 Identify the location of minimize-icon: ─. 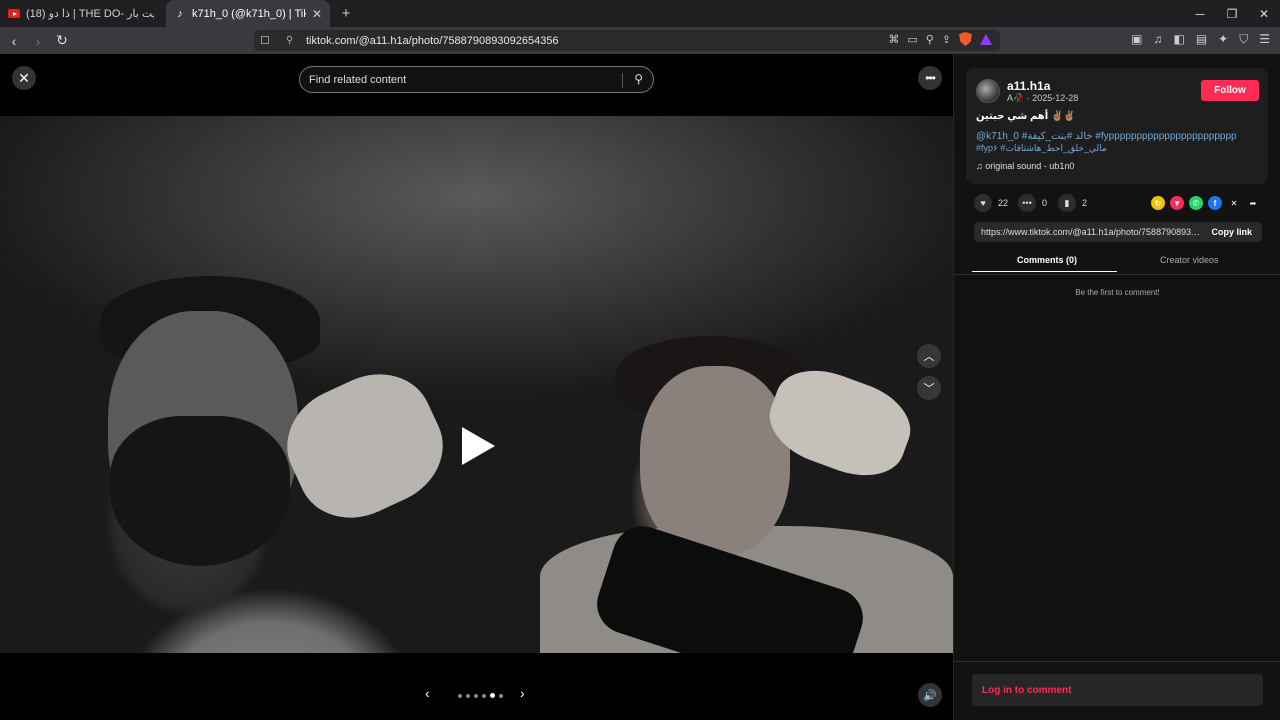
(1200, 13).